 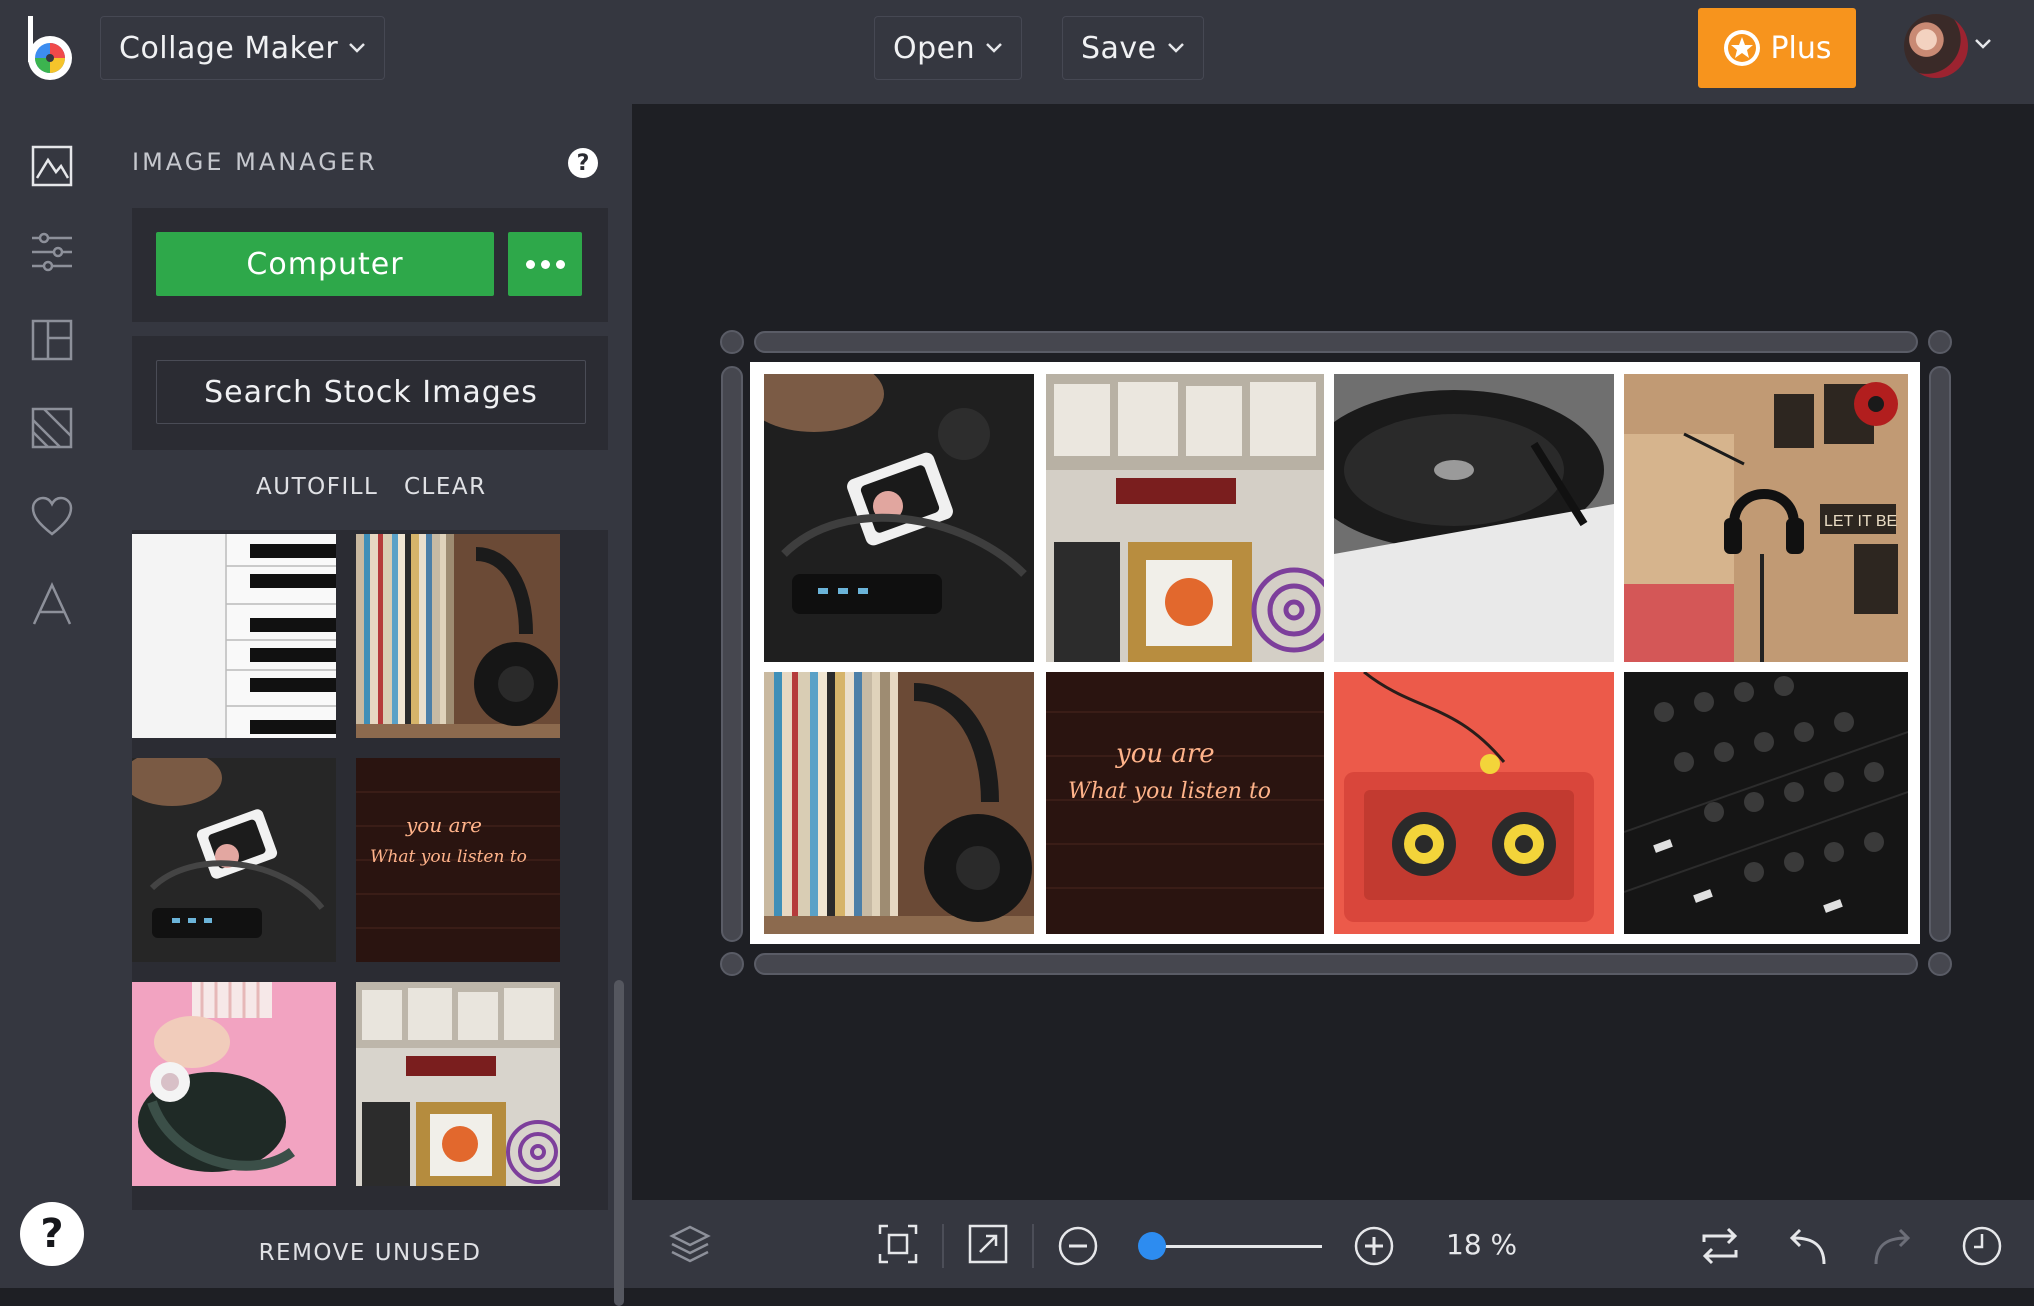 I want to click on resize-handle-top, so click(x=1336, y=342).